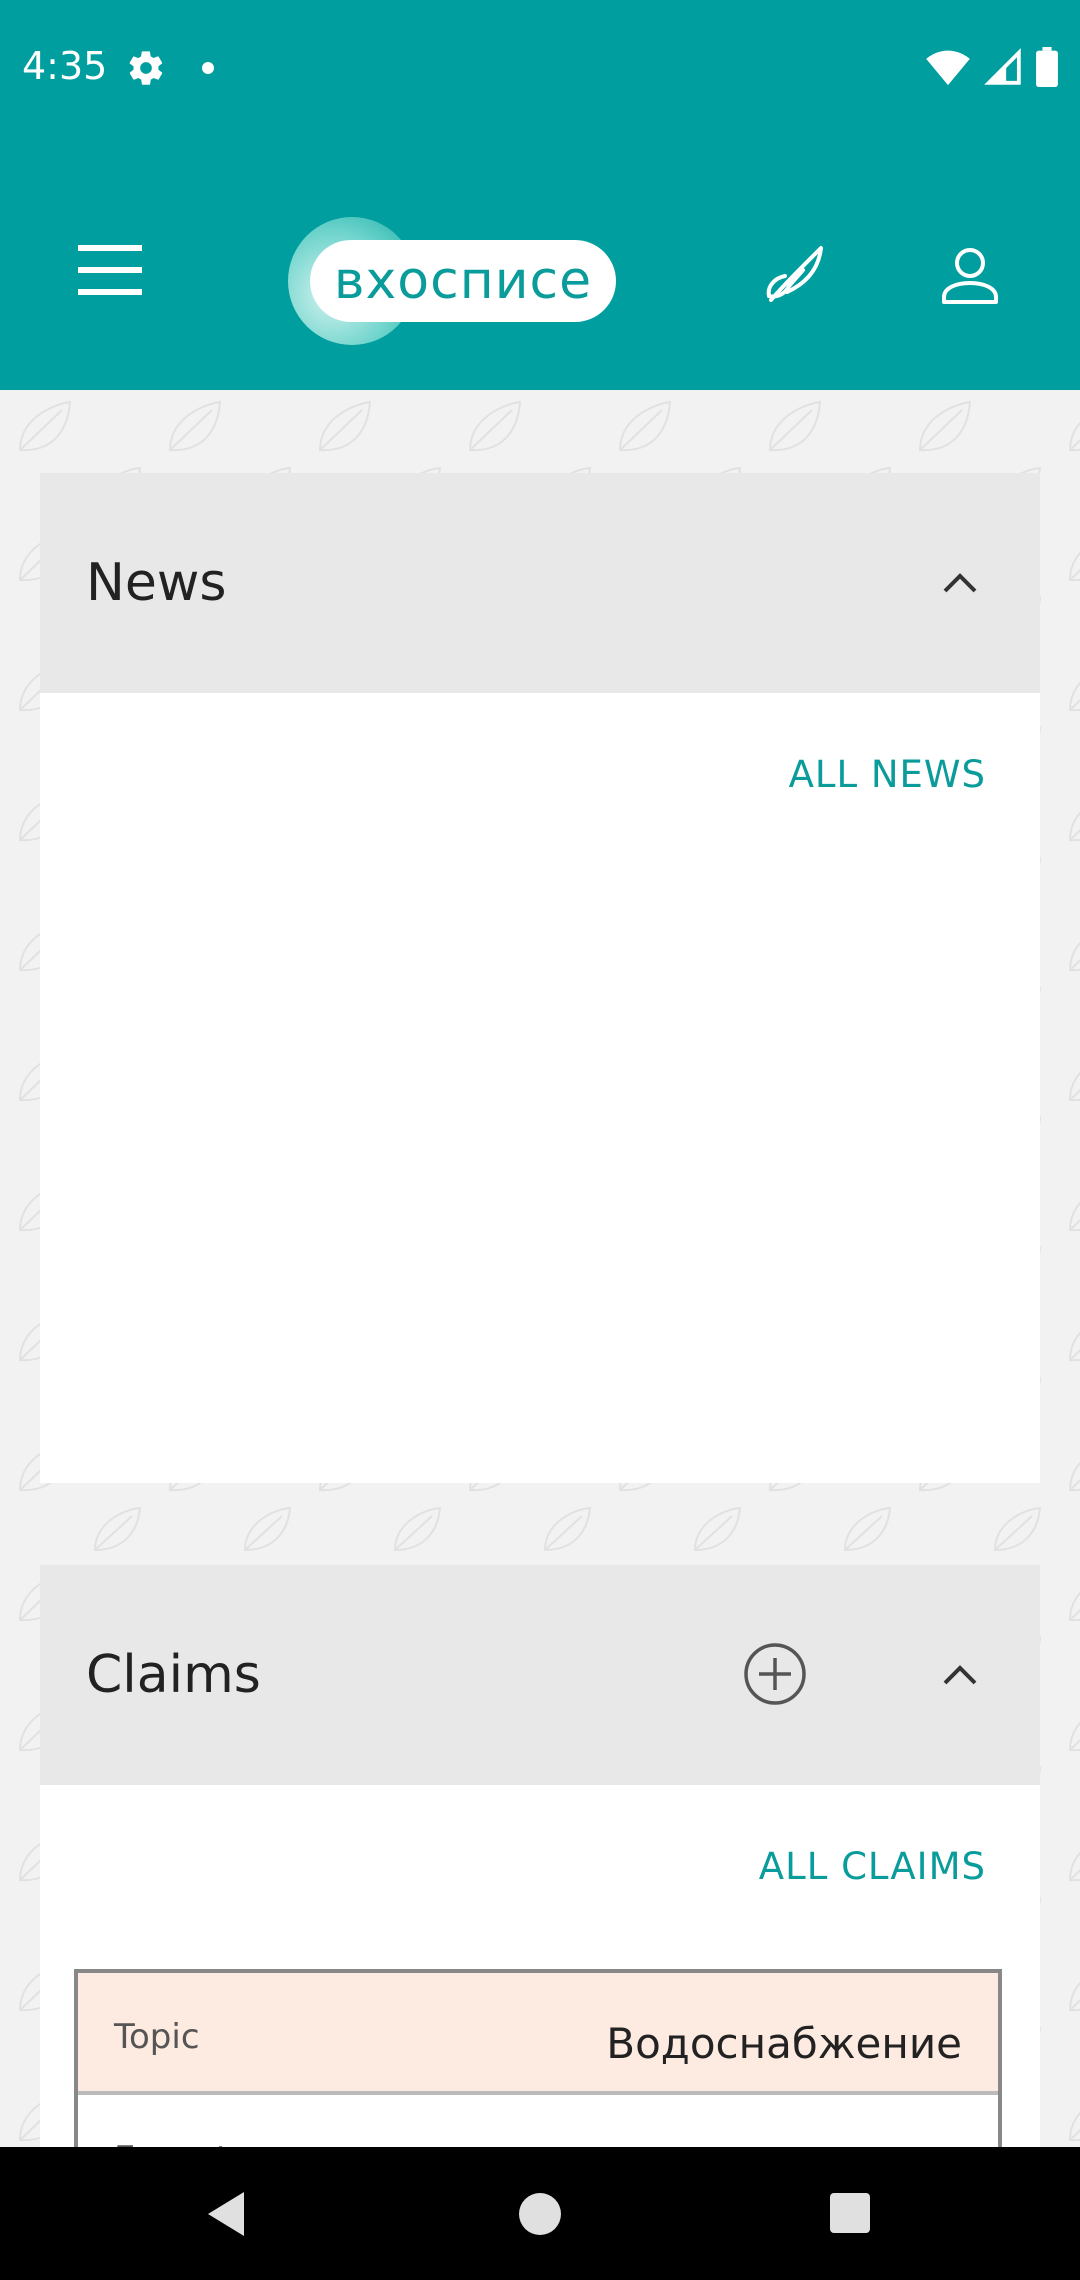  I want to click on notification-dot-icon, so click(208, 68).